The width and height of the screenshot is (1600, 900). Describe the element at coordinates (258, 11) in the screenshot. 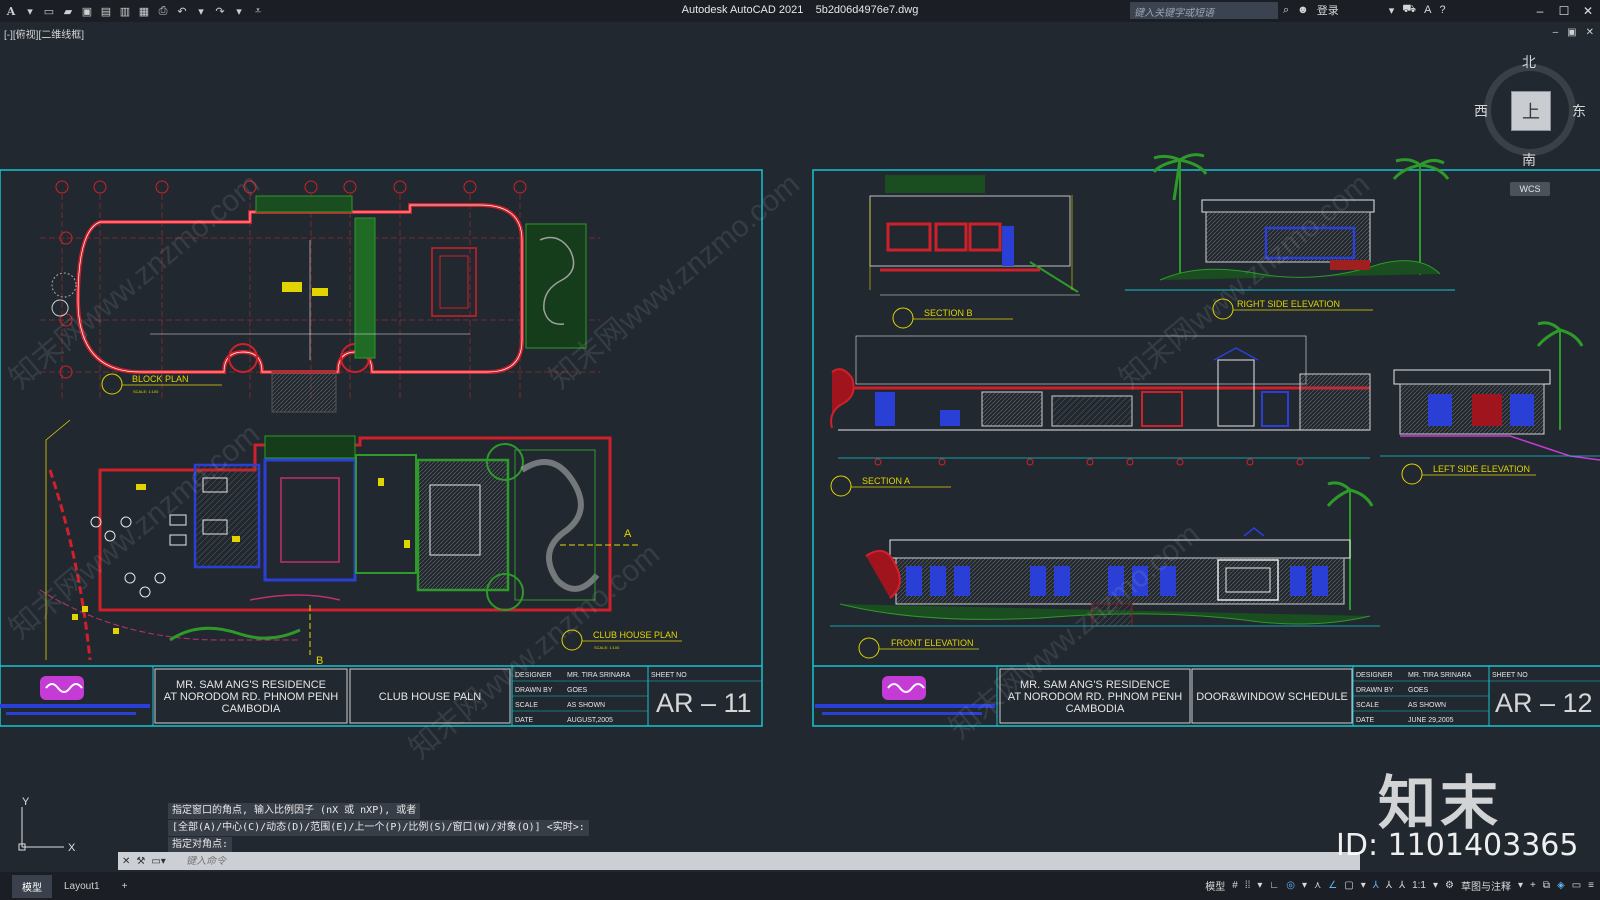

I see `customize-toolbar-icon: ⩡` at that location.